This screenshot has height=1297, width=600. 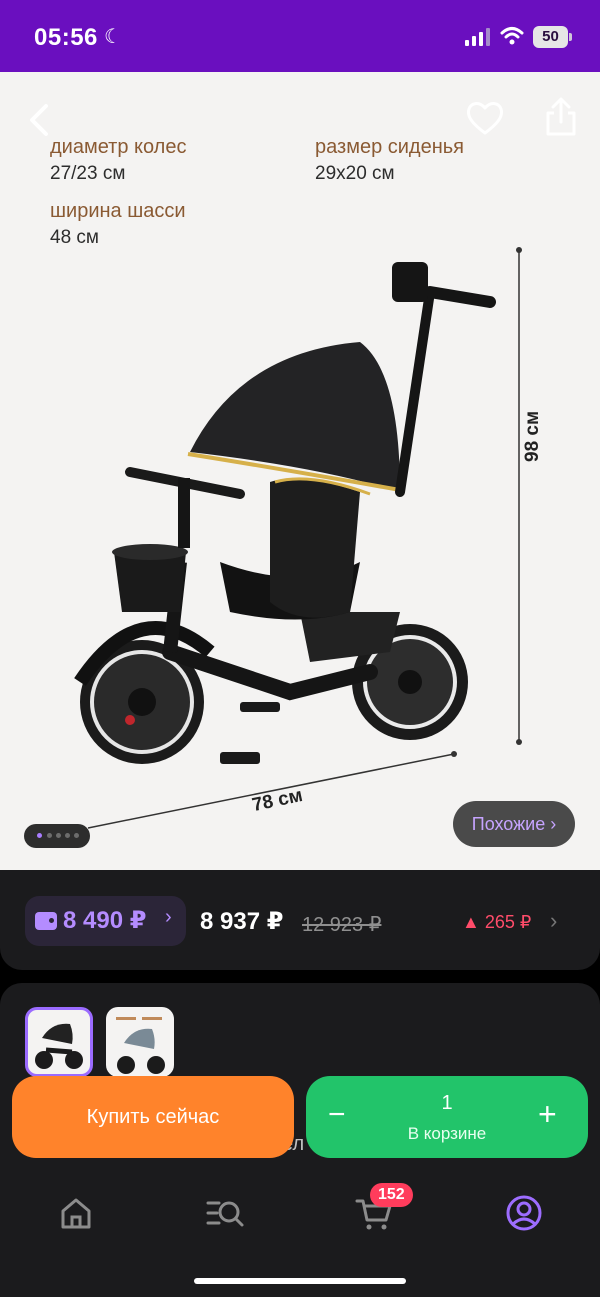 What do you see at coordinates (57, 836) in the screenshot?
I see `gallery-pagination` at bounding box center [57, 836].